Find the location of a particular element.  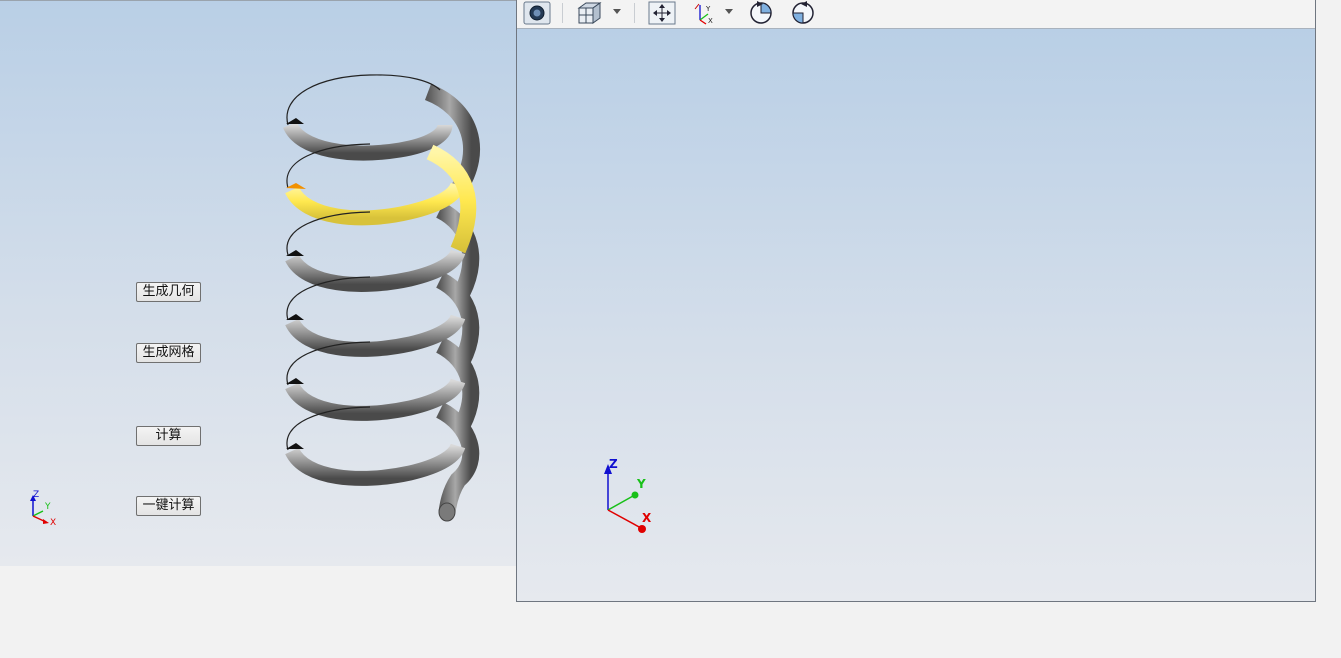

rotate-right-button is located at coordinates (803, 13).